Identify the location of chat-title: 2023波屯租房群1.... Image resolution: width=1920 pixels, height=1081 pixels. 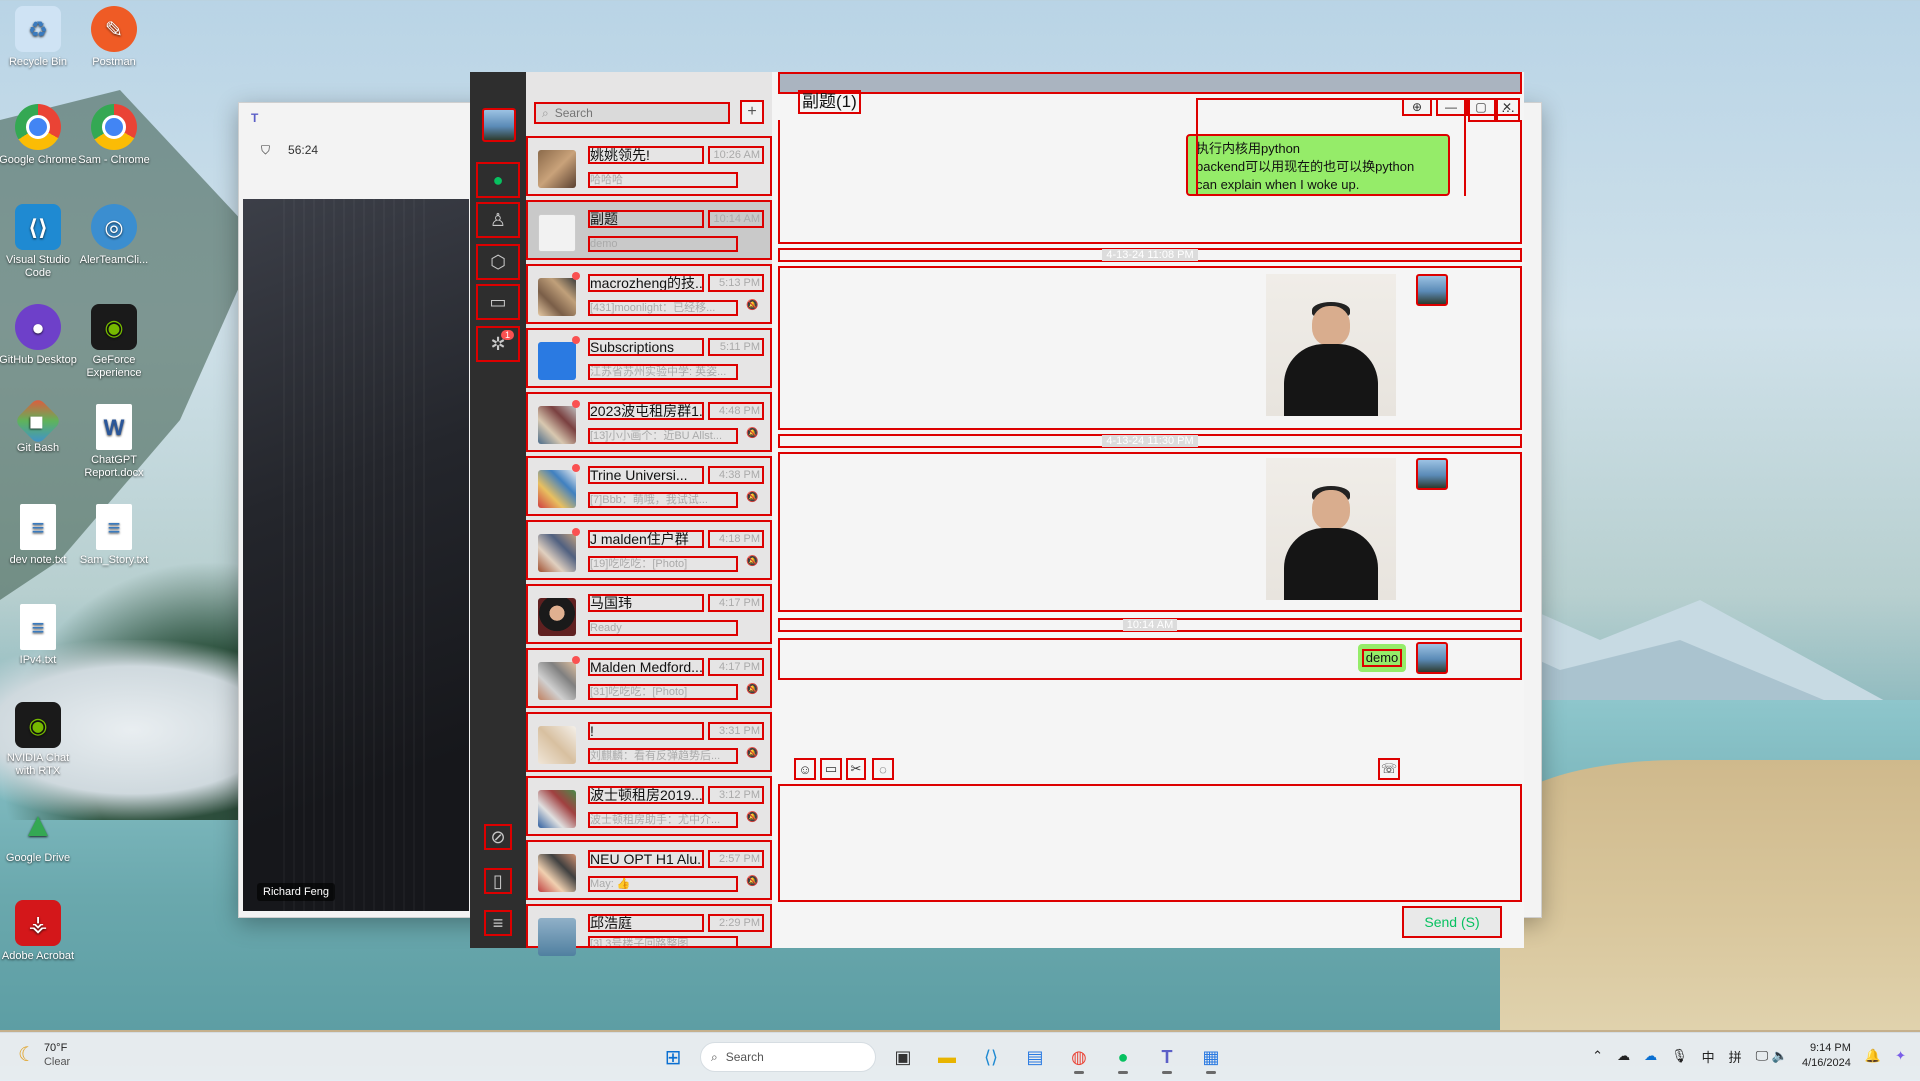
(646, 411).